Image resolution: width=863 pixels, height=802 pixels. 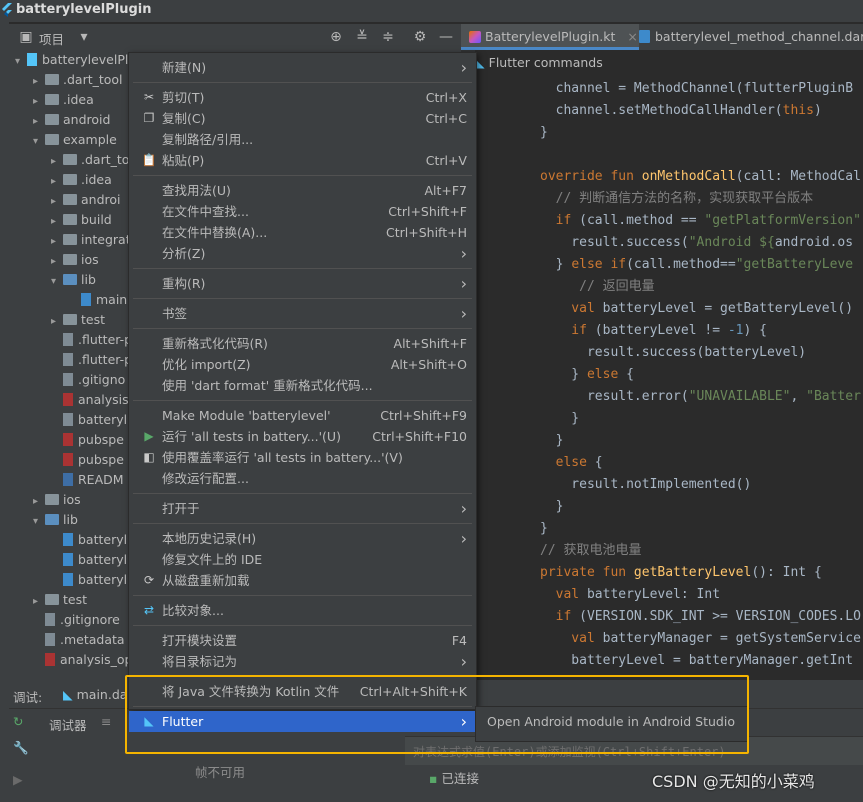 What do you see at coordinates (446, 37) in the screenshot?
I see `hide-panel-icon: —` at bounding box center [446, 37].